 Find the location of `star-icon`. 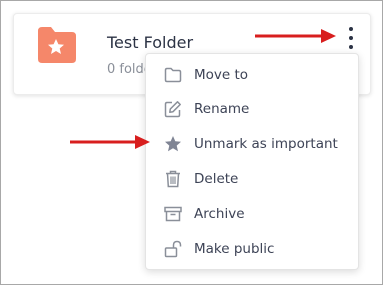

star-icon is located at coordinates (173, 144).